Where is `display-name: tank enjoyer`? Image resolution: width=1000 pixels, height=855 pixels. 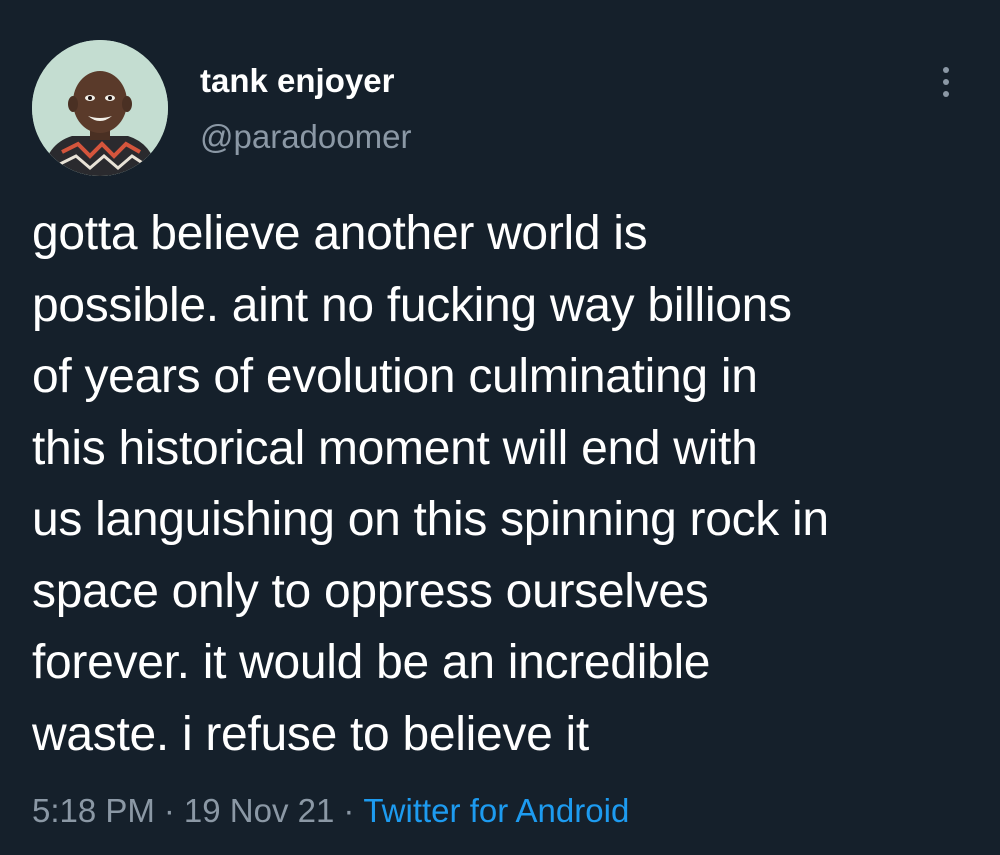 display-name: tank enjoyer is located at coordinates (297, 81).